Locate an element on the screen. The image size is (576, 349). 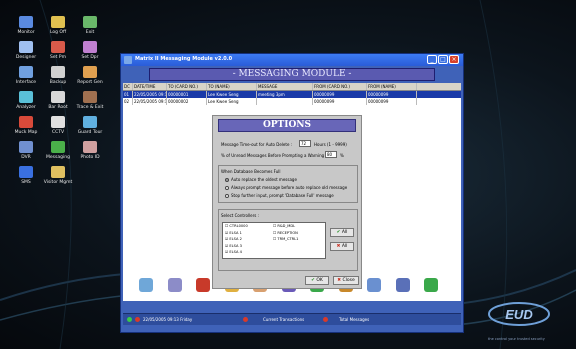
column-header: FROM (NAME) is located at coordinates (392, 86).